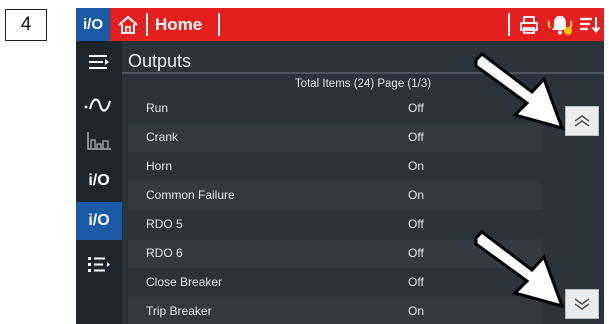 The image size is (609, 324). Describe the element at coordinates (184, 282) in the screenshot. I see `output-name: Close Breaker` at that location.